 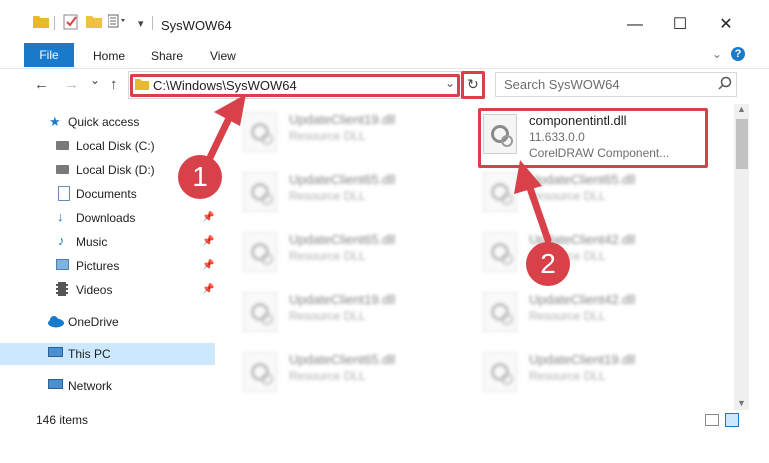 What do you see at coordinates (742, 144) in the screenshot?
I see `scrollbar-thumb` at bounding box center [742, 144].